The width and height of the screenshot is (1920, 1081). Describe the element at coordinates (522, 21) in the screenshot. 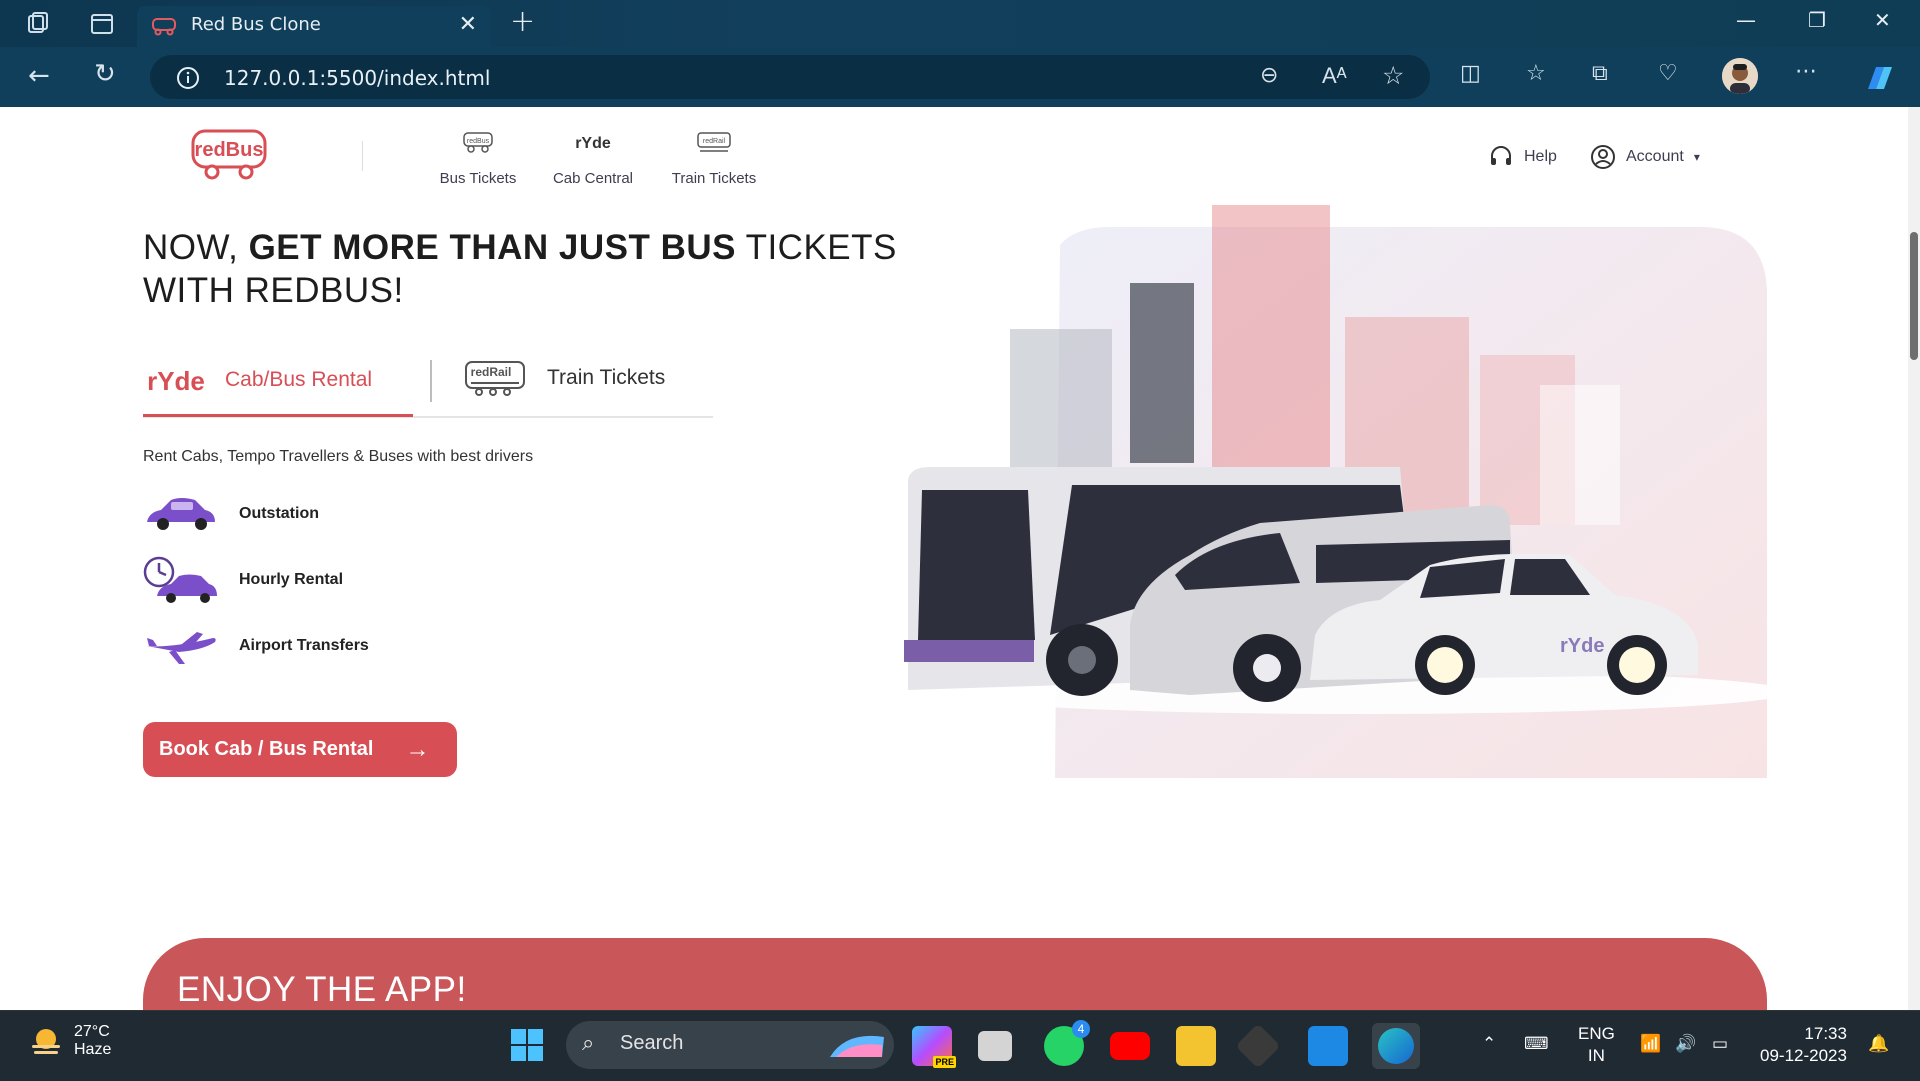

I see `new-tab-icon: +` at that location.